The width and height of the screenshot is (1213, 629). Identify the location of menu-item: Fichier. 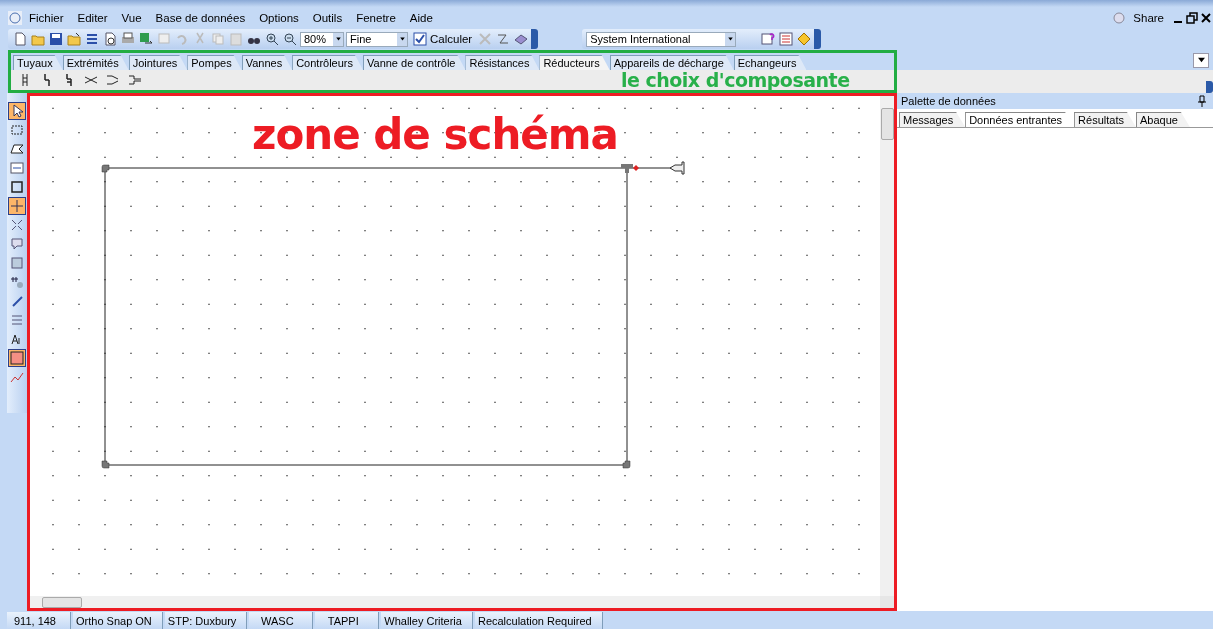
(46, 17).